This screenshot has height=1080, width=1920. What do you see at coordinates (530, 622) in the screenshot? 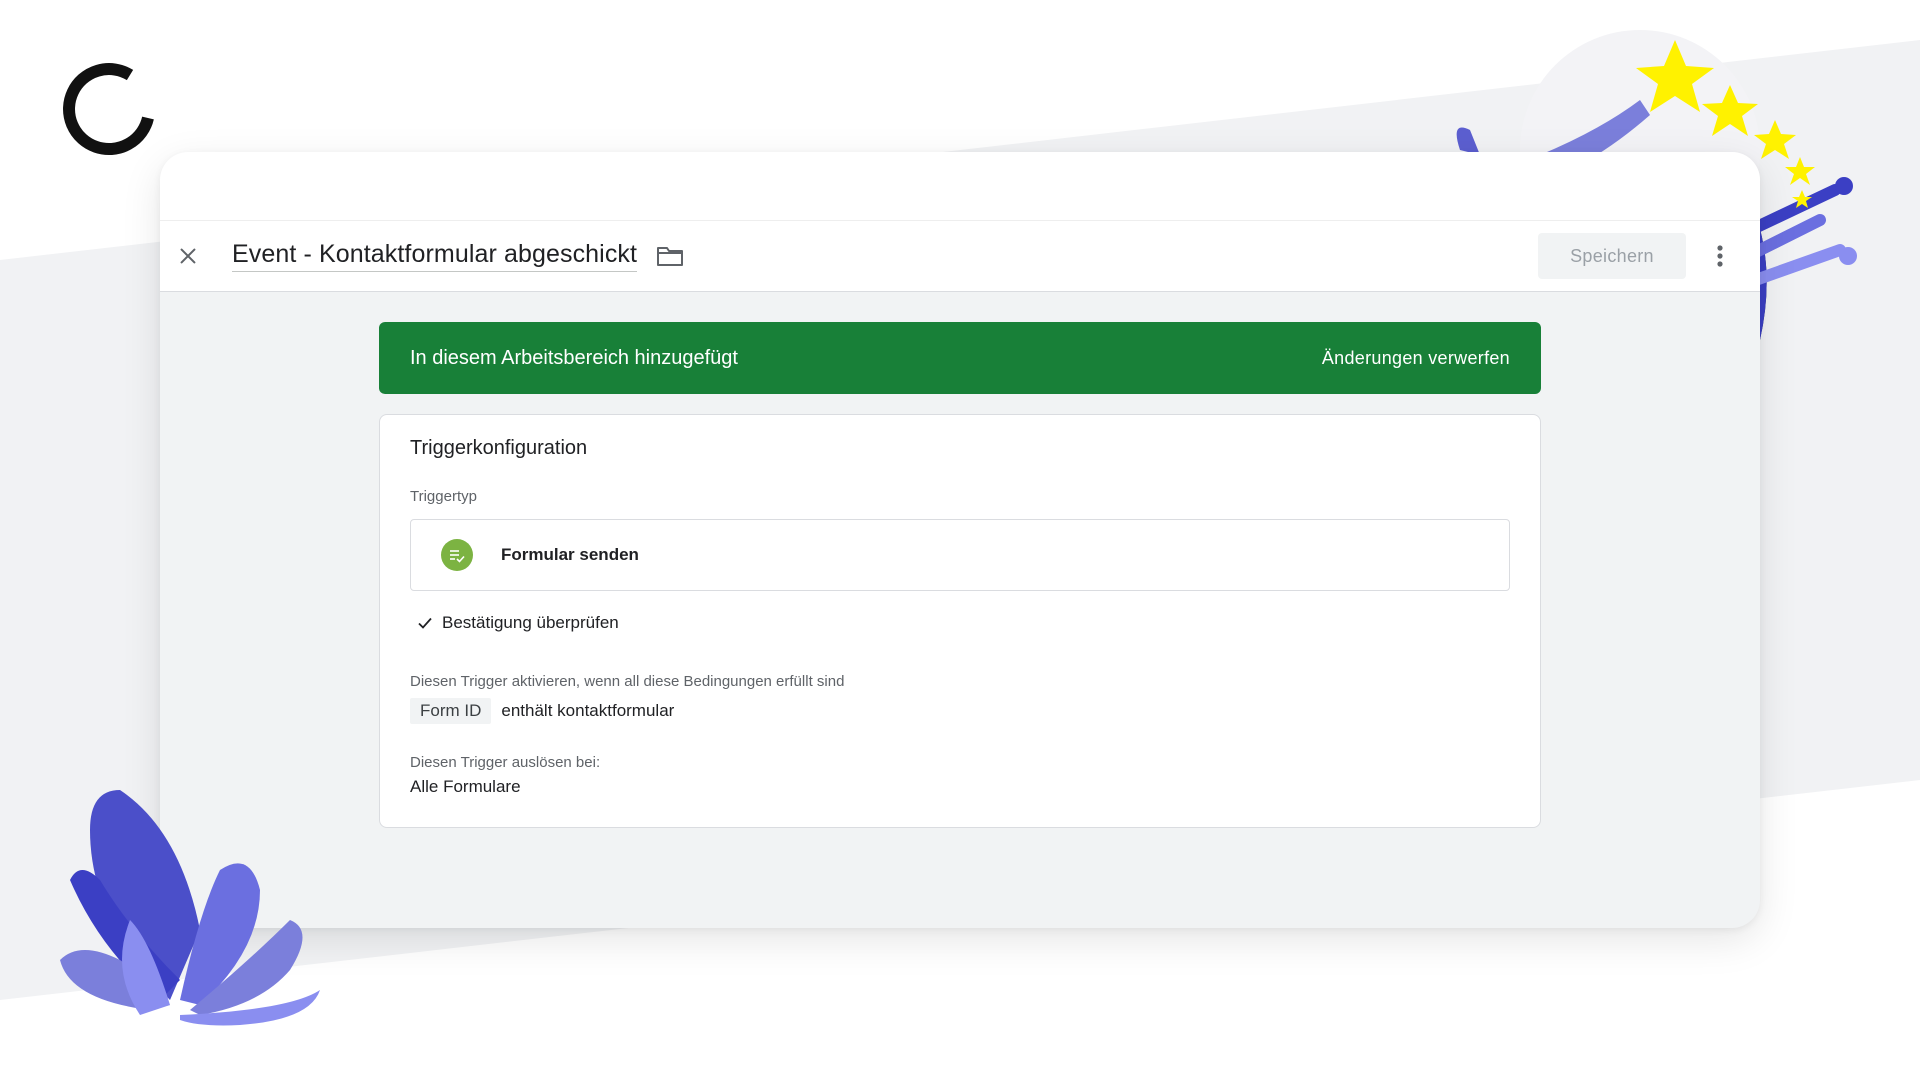
I see `check-validation-text: Bestätigung überprüfen` at bounding box center [530, 622].